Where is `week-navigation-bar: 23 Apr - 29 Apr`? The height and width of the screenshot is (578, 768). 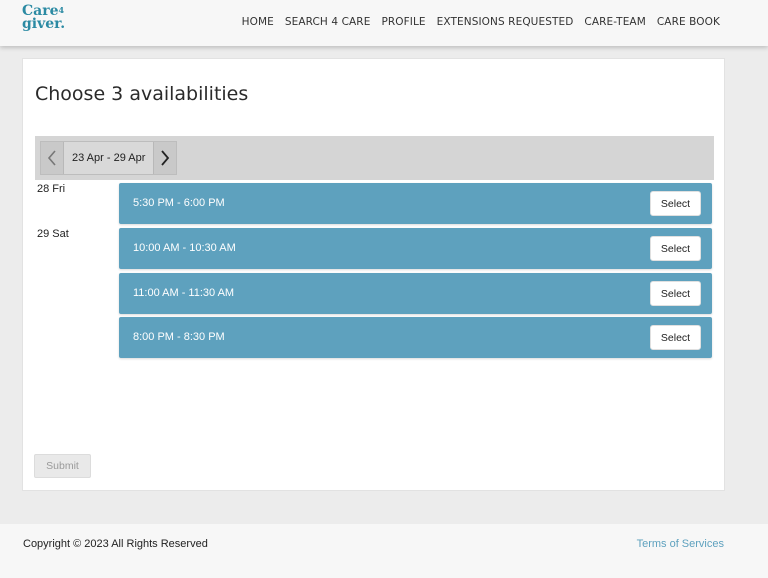
week-navigation-bar: 23 Apr - 29 Apr is located at coordinates (374, 158).